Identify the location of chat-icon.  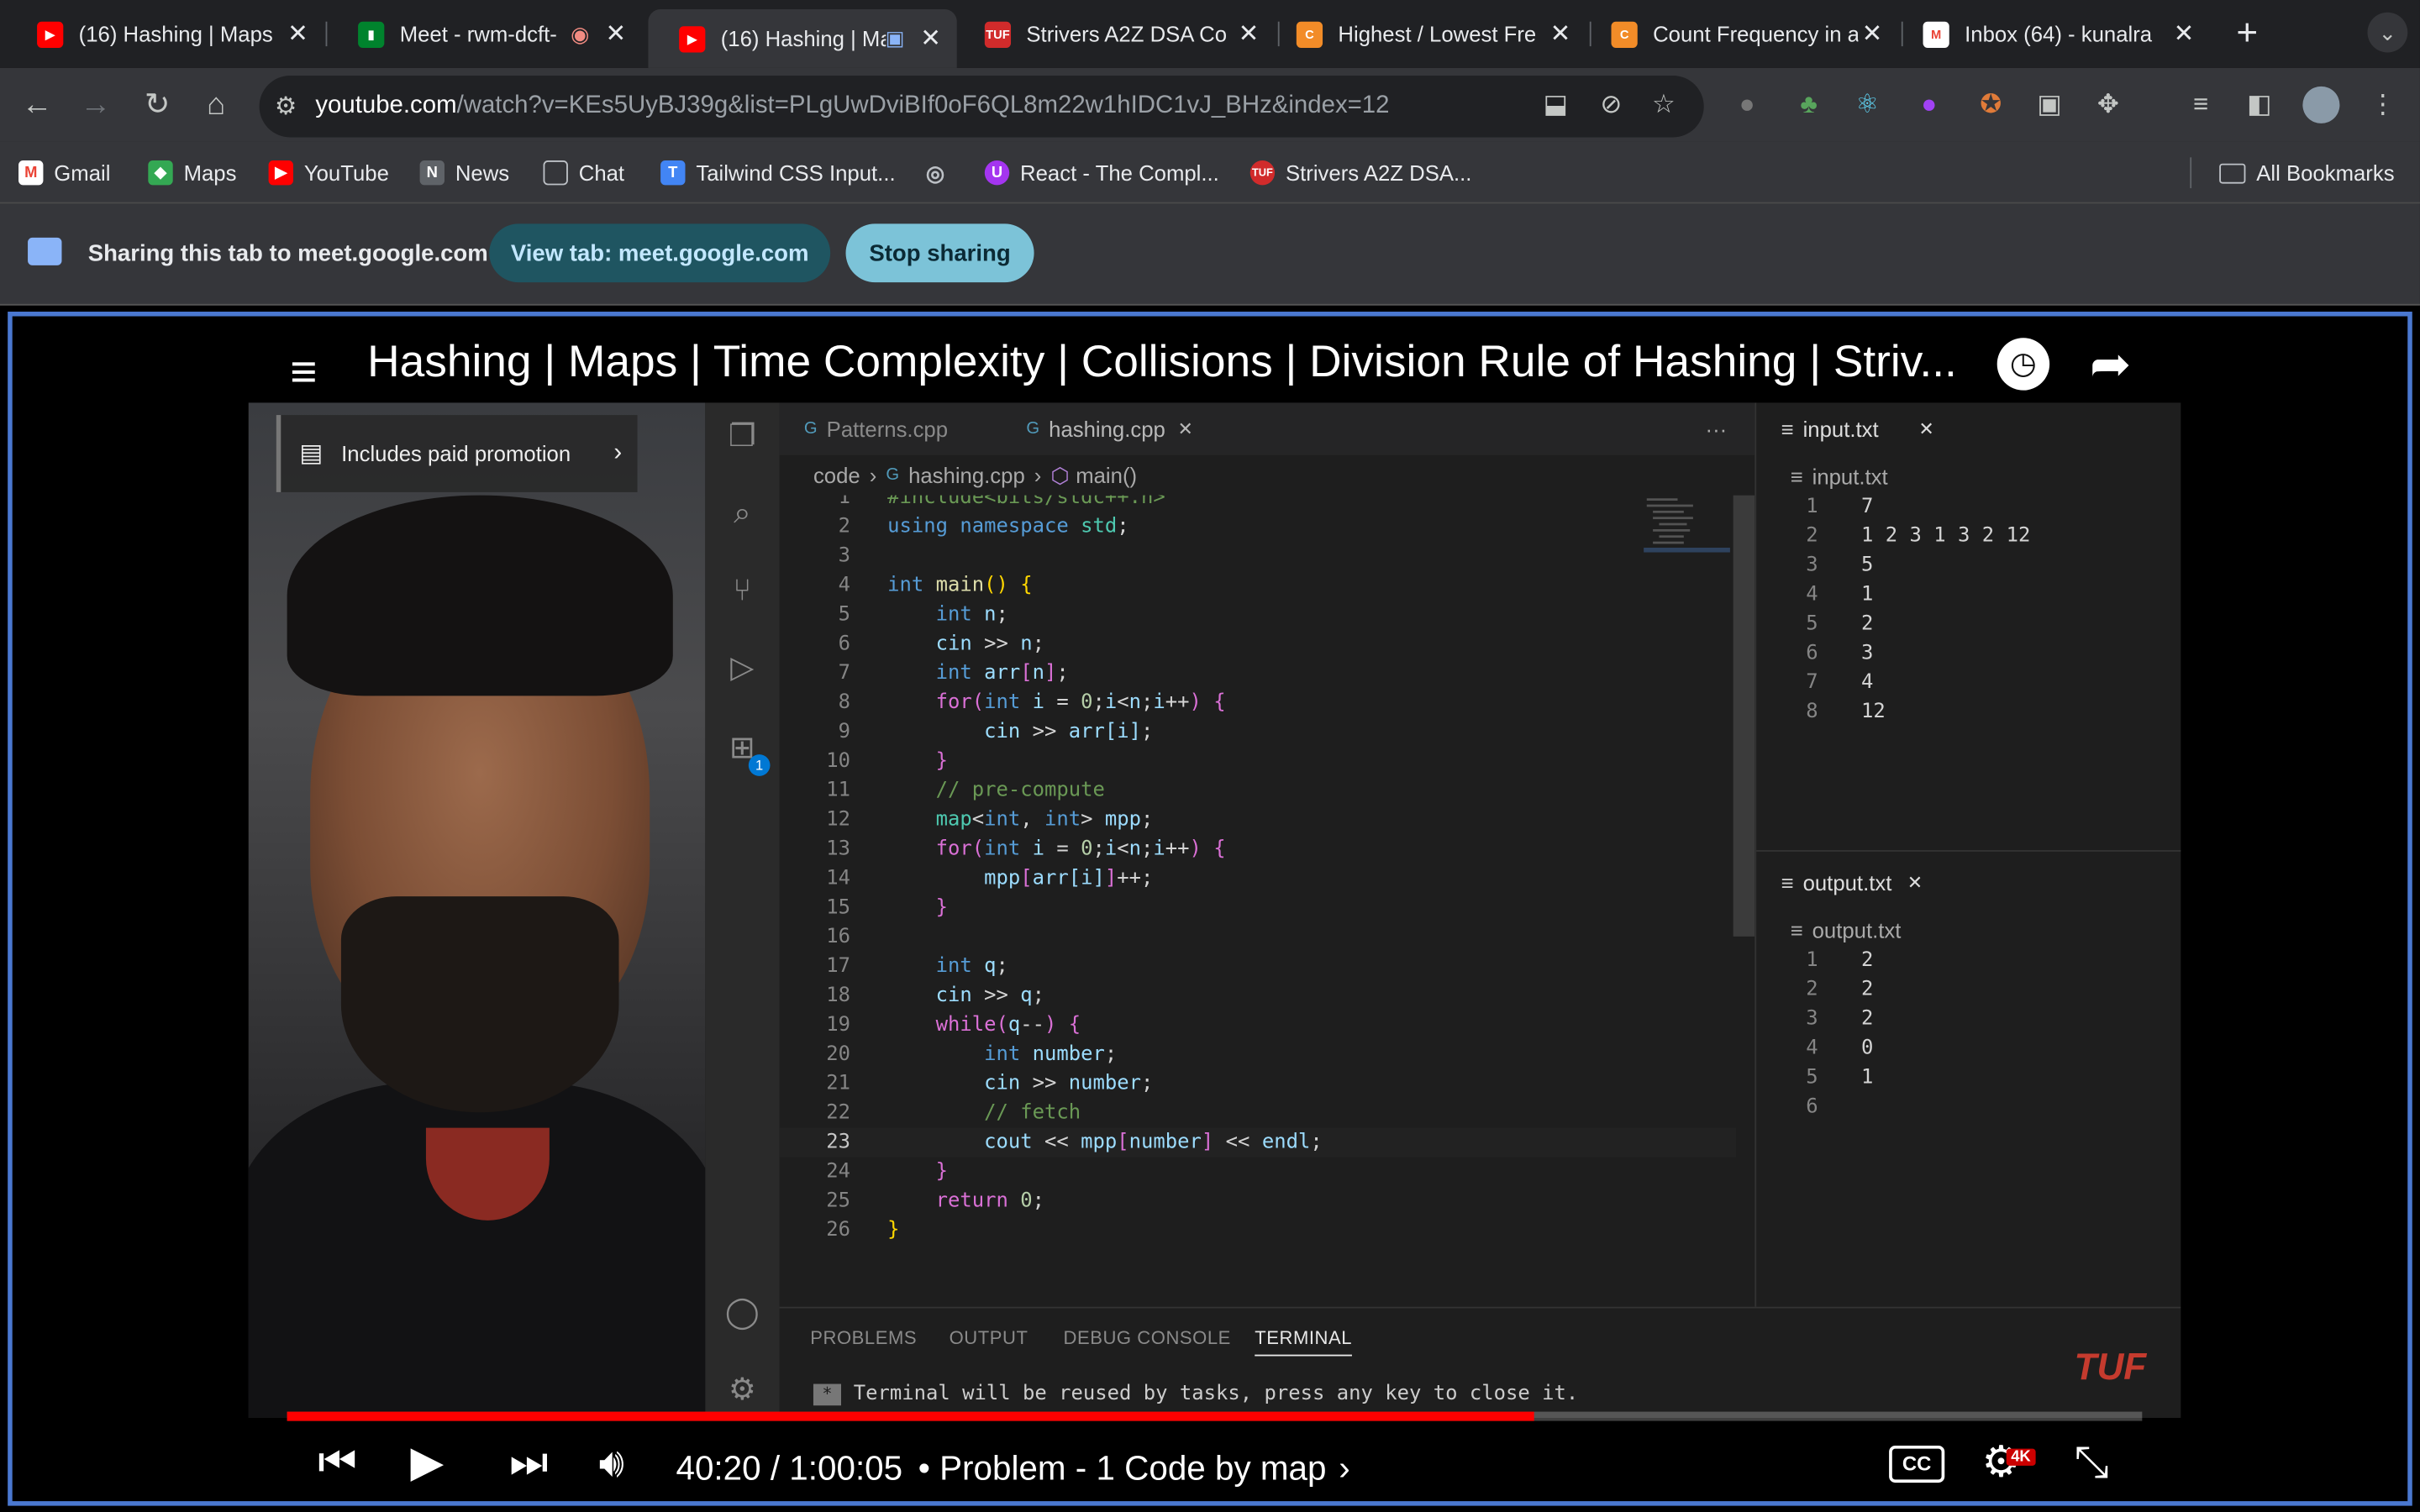
(555, 173).